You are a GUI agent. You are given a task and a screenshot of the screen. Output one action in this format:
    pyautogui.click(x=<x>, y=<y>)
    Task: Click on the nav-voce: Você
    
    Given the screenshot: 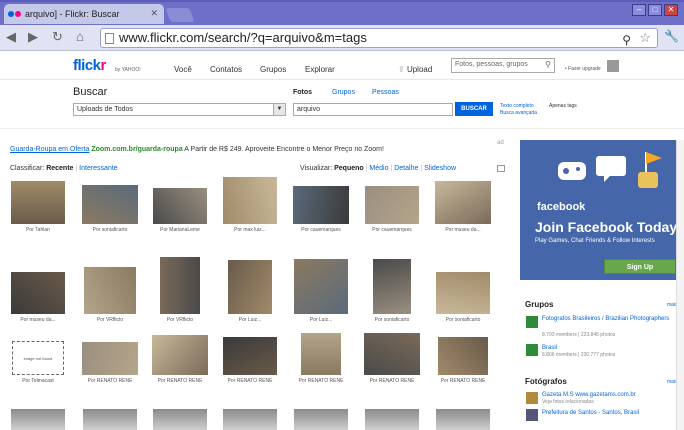 What is the action you would take?
    pyautogui.click(x=183, y=69)
    